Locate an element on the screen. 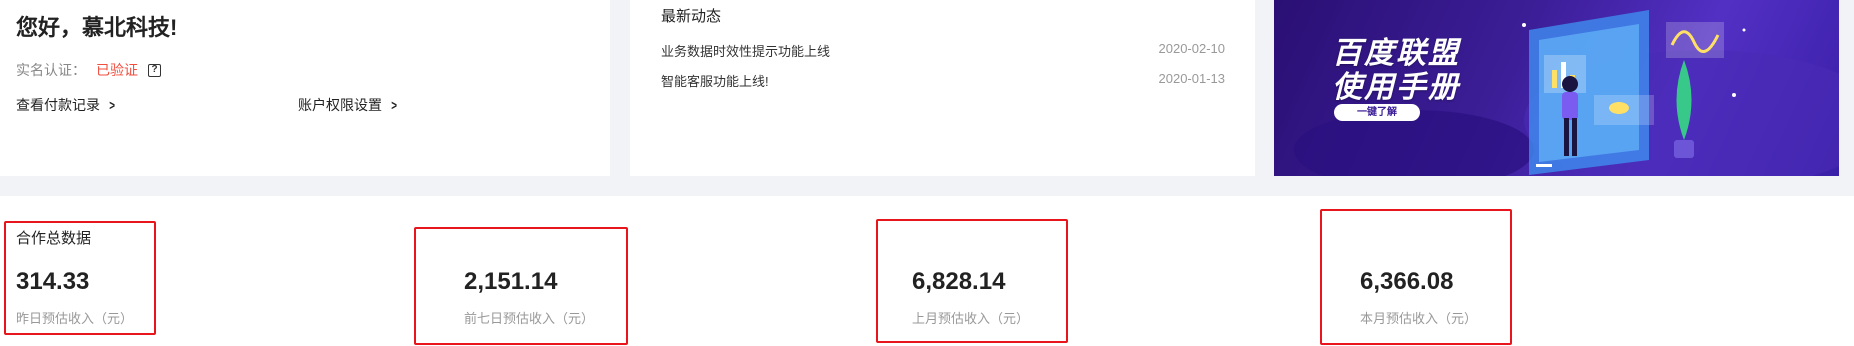 The image size is (1854, 346). banner-pagination is located at coordinates (1544, 165).